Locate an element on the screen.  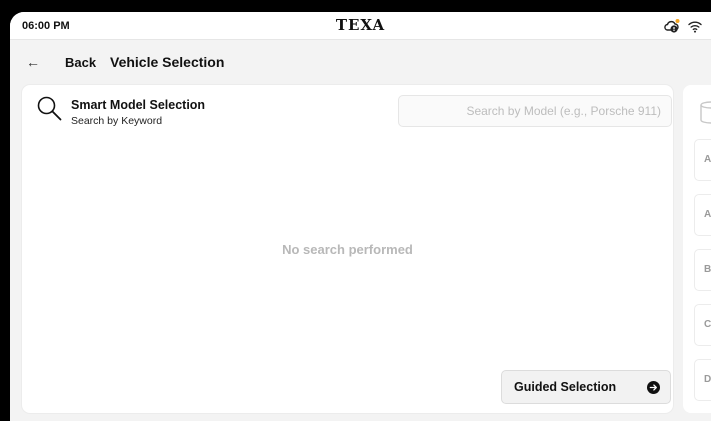
brand-index-panel: A A B C D is located at coordinates (697, 249).